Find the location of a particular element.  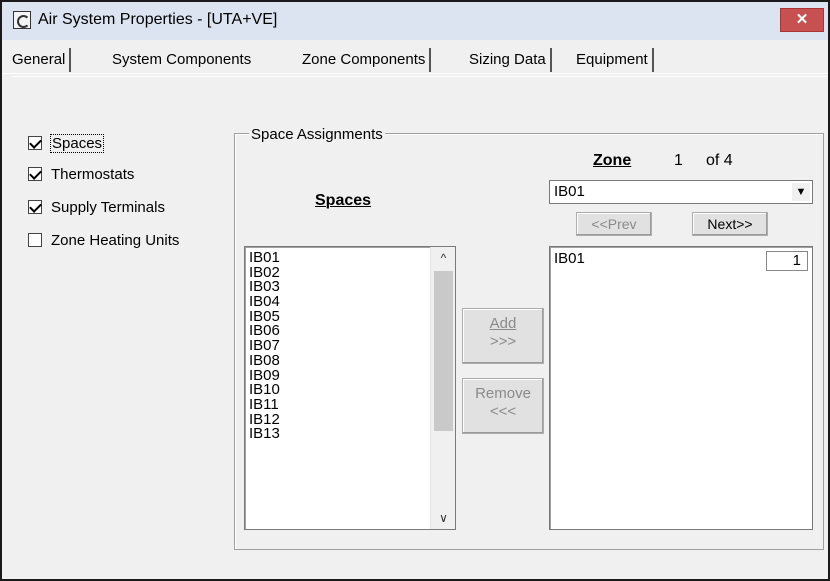

zone-heating-units-checkbox is located at coordinates (35, 240).